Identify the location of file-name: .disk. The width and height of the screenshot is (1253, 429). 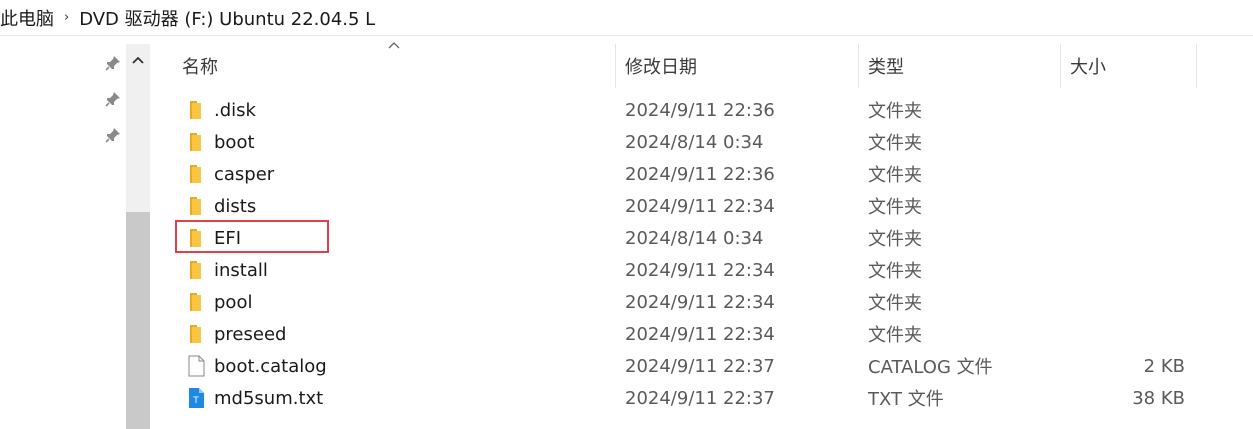
(235, 110).